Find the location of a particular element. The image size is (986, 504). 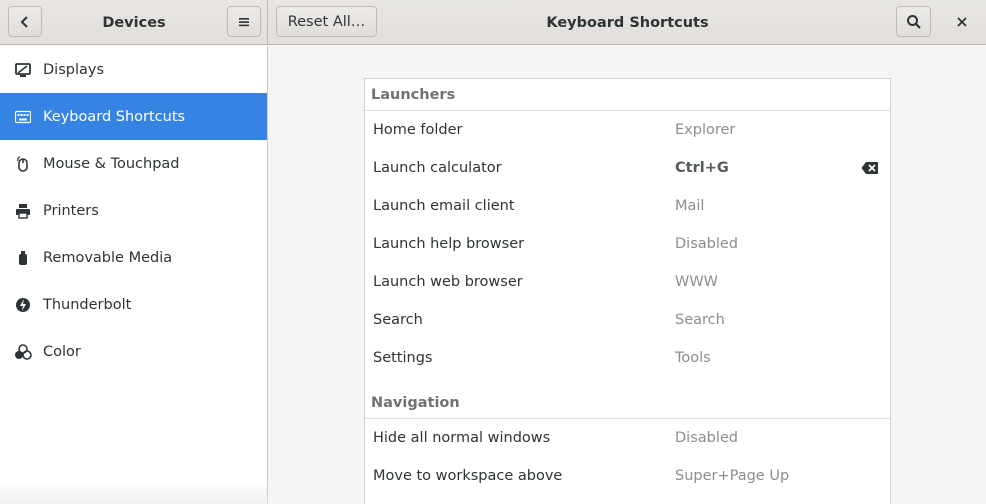

shortcut-row: Launch calculator Ctrl+G is located at coordinates (627, 168).